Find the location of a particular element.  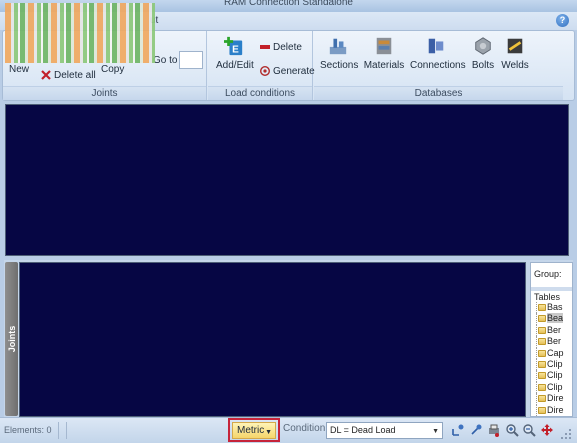

welds-button: Welds is located at coordinates (515, 53).